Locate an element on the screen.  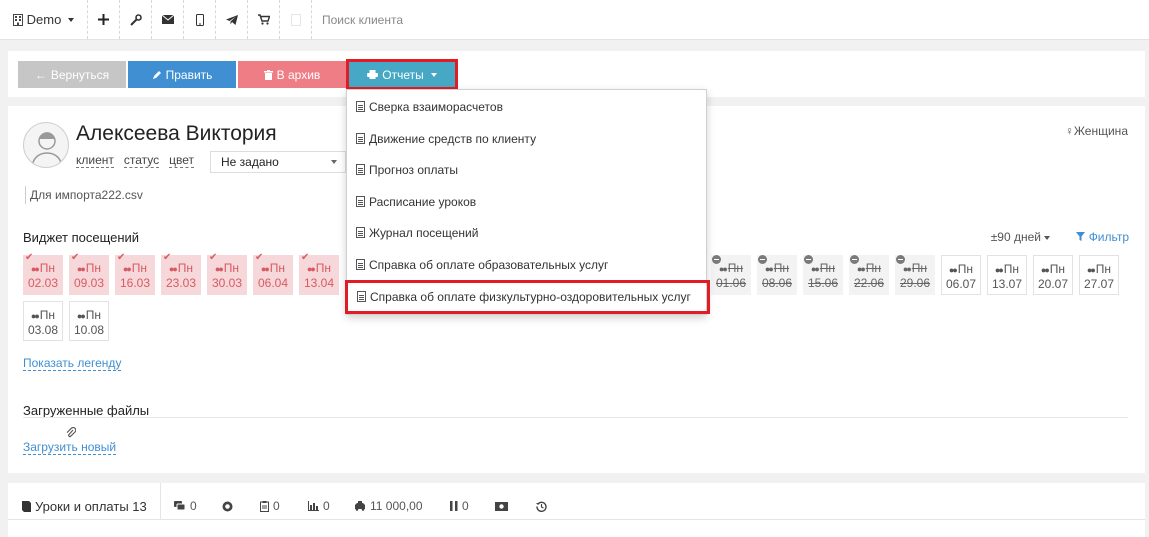
paperclip-icon is located at coordinates (71, 432).